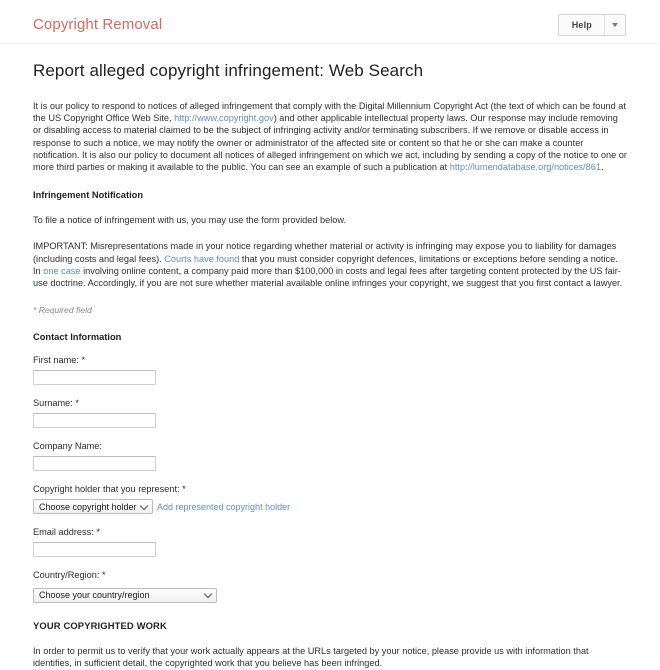 The height and width of the screenshot is (670, 660). Describe the element at coordinates (62, 310) in the screenshot. I see `required-field-note: * Required field` at that location.